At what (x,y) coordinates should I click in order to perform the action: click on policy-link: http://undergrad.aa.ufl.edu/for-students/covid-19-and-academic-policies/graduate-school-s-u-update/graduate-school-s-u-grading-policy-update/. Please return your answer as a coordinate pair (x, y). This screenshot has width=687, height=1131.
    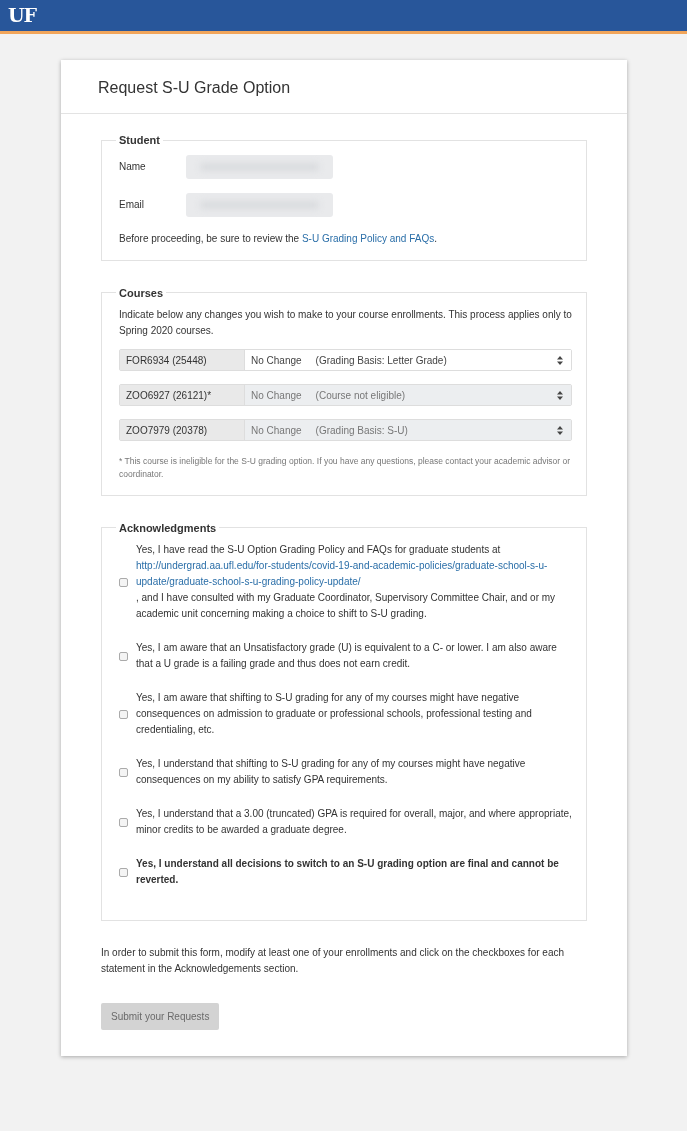
    Looking at the image, I should click on (354, 574).